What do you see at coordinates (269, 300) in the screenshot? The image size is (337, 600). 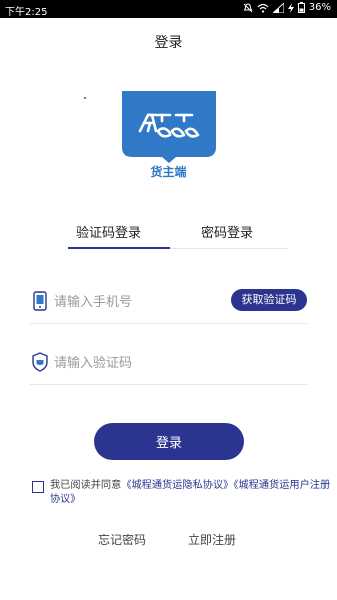 I see `get-code-button: 获取验证码` at bounding box center [269, 300].